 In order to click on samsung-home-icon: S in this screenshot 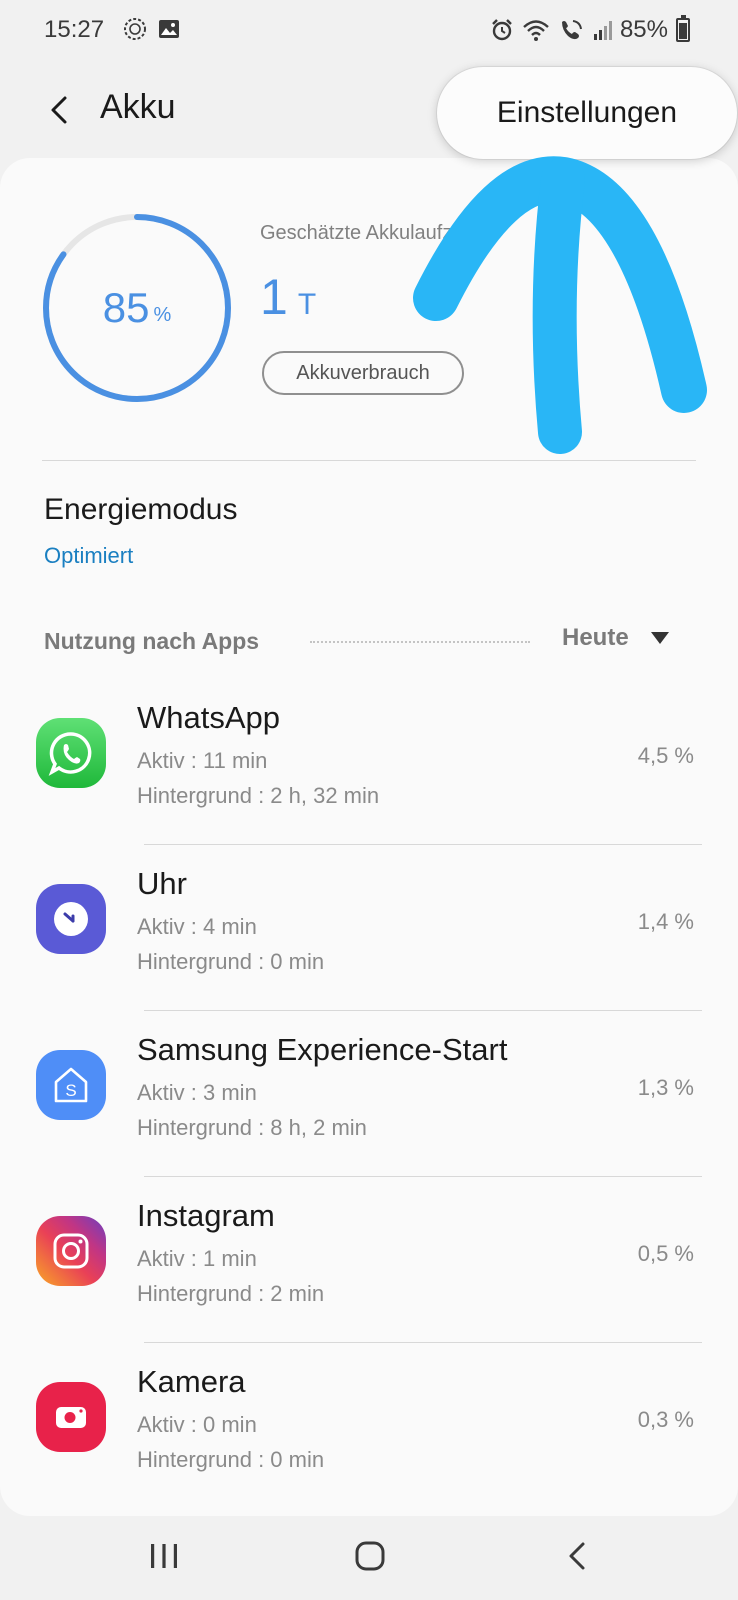, I will do `click(71, 1085)`.